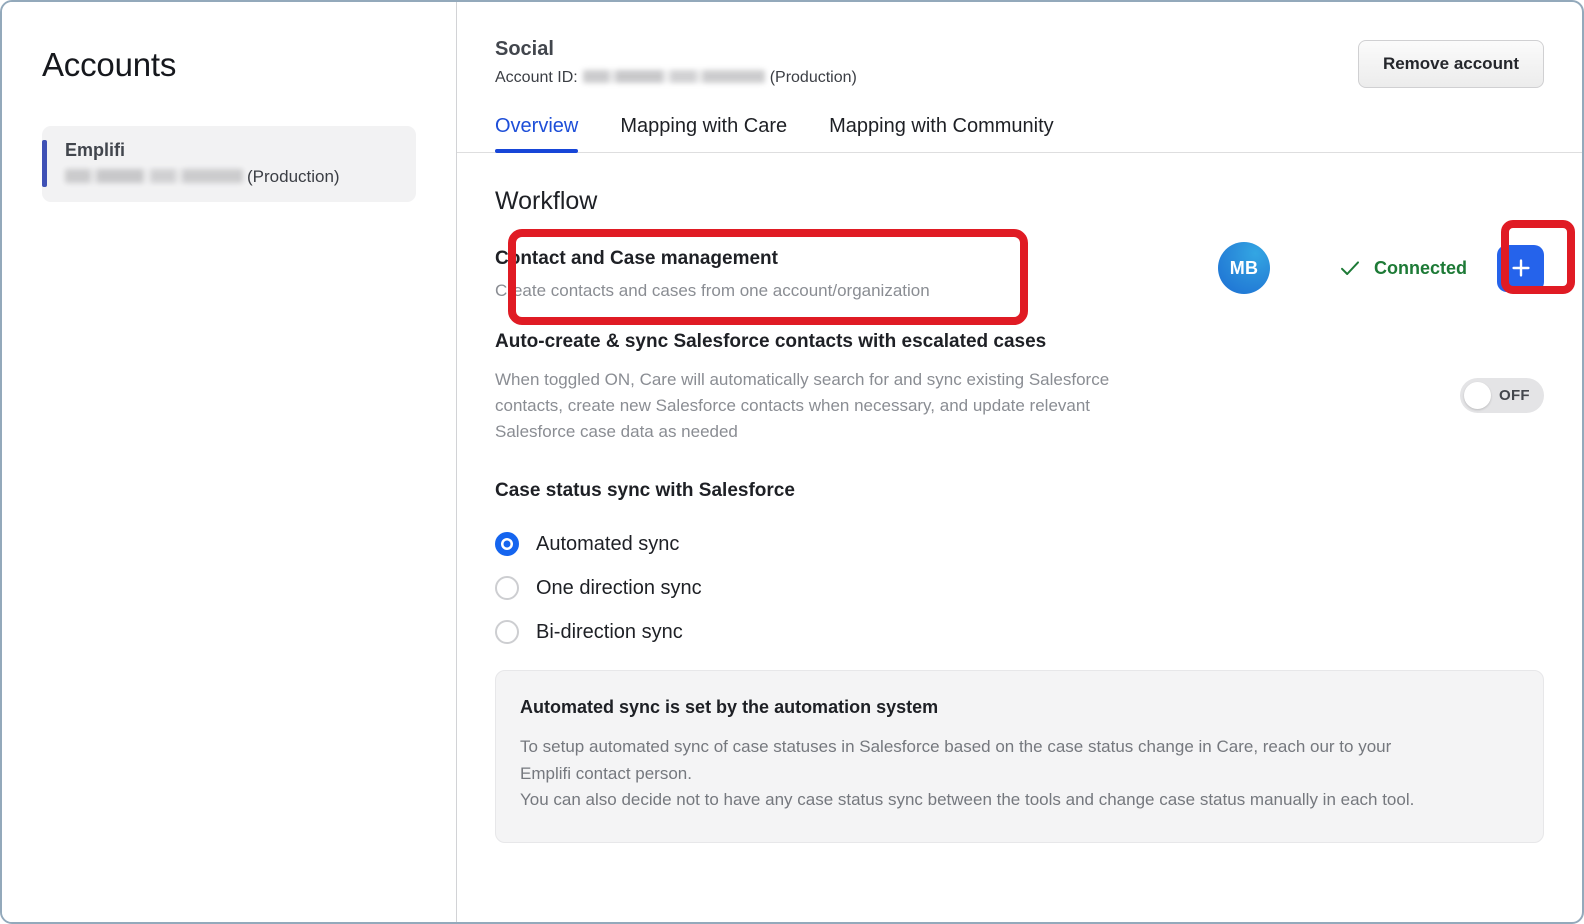 The height and width of the screenshot is (924, 1584). Describe the element at coordinates (608, 543) in the screenshot. I see `radio-label: Automated sync` at that location.